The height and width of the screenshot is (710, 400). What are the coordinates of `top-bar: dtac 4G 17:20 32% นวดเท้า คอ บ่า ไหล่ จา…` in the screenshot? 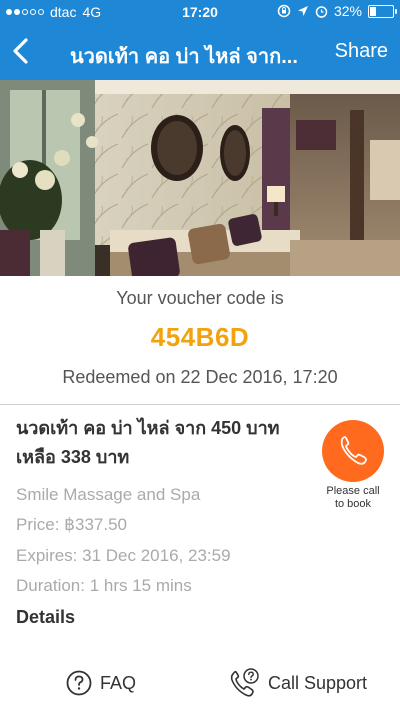 It's located at (200, 40).